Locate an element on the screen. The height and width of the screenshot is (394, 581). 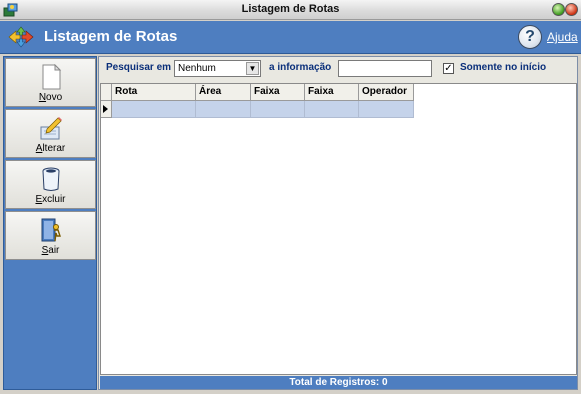
column-header-lane-2: Faixa is located at coordinates (332, 92).